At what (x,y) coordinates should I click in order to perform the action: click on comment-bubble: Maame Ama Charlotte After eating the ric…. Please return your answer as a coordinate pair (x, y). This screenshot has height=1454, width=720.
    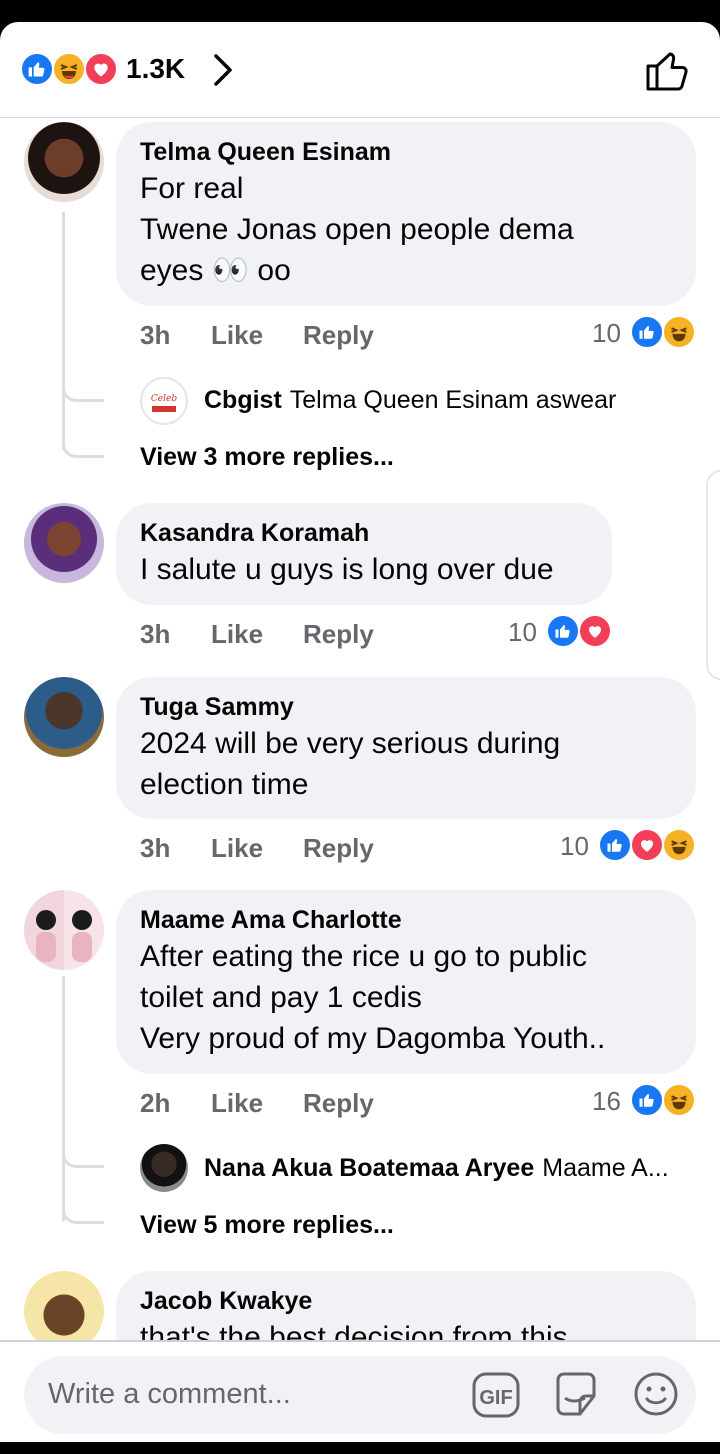
    Looking at the image, I should click on (406, 982).